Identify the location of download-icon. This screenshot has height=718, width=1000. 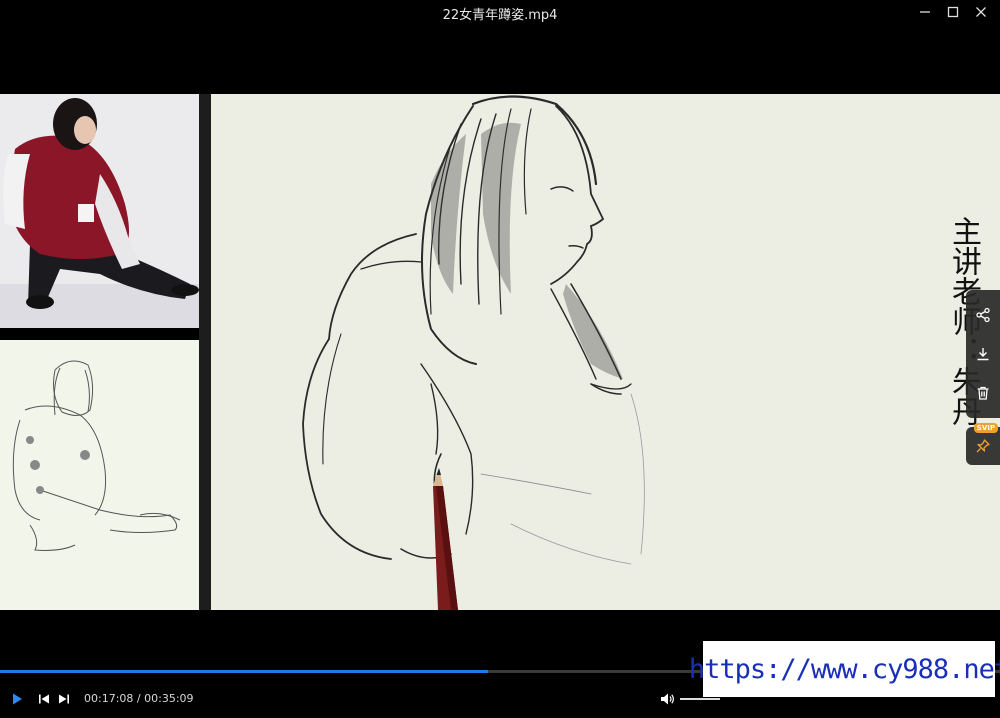
(983, 354).